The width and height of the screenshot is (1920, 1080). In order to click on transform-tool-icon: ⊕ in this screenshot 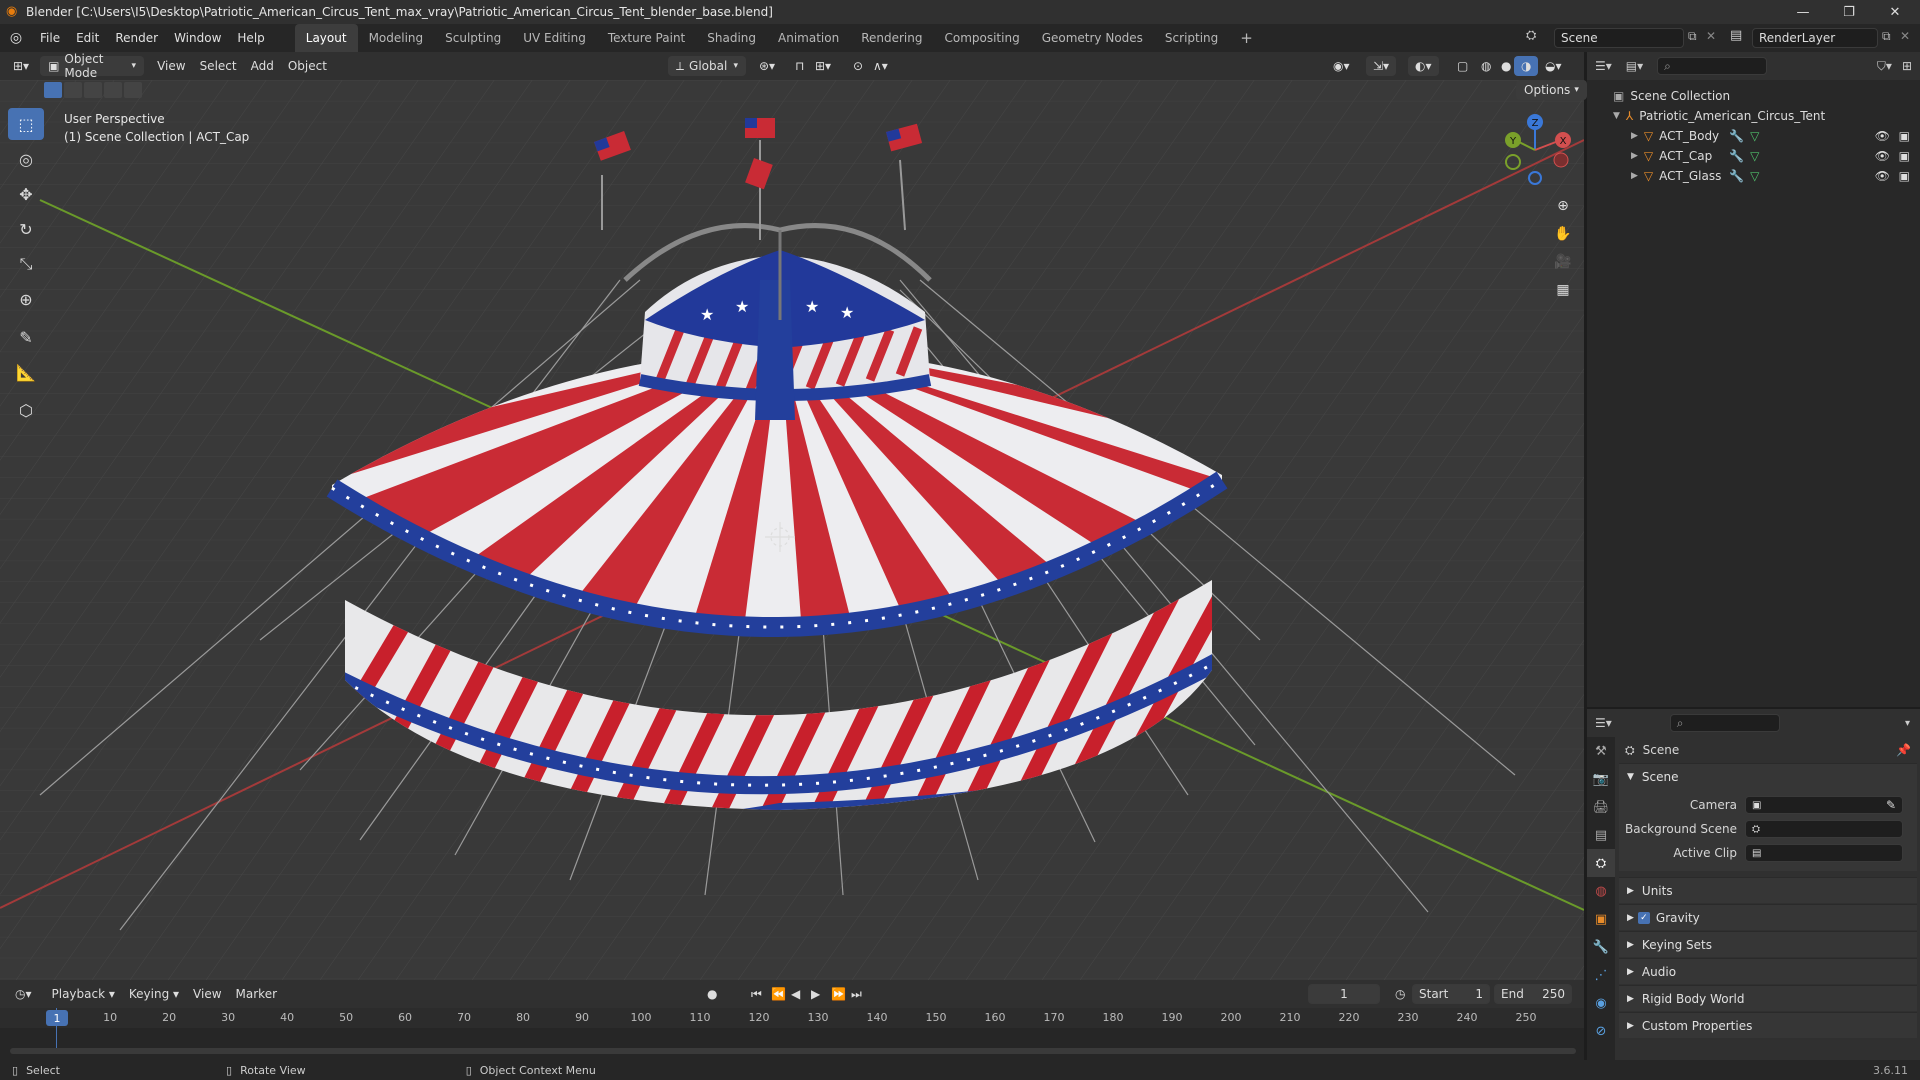, I will do `click(26, 299)`.